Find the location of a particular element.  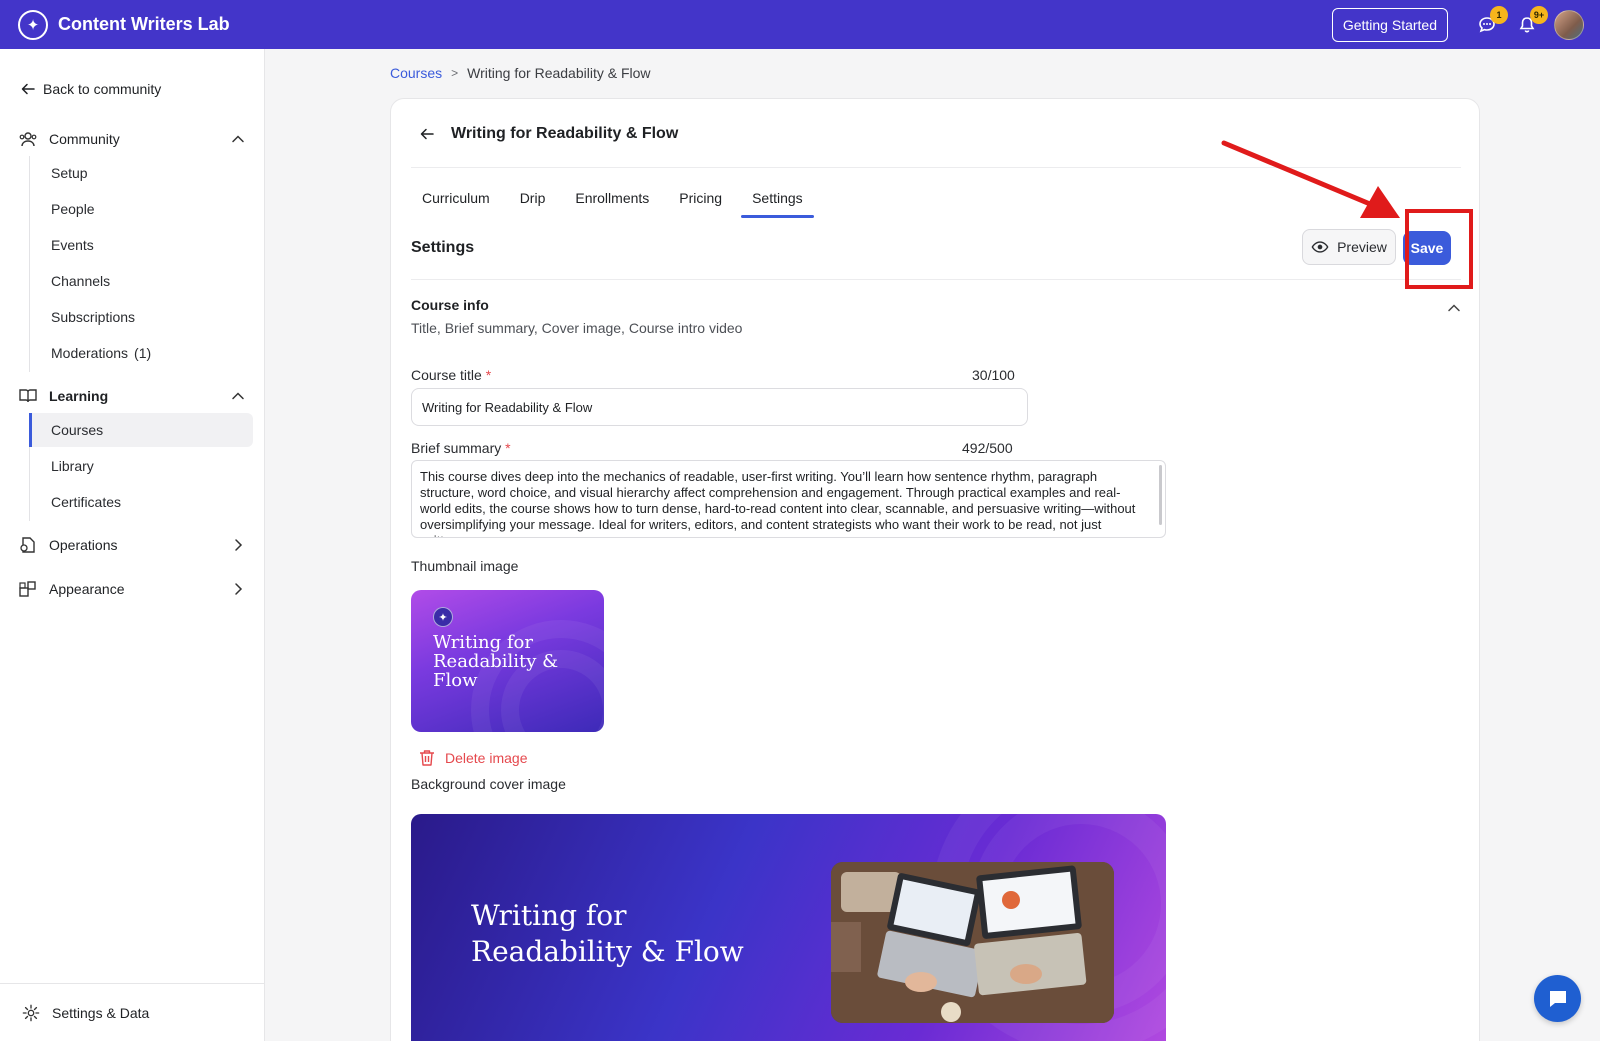

notifications-badge: 9+ is located at coordinates (1539, 14).